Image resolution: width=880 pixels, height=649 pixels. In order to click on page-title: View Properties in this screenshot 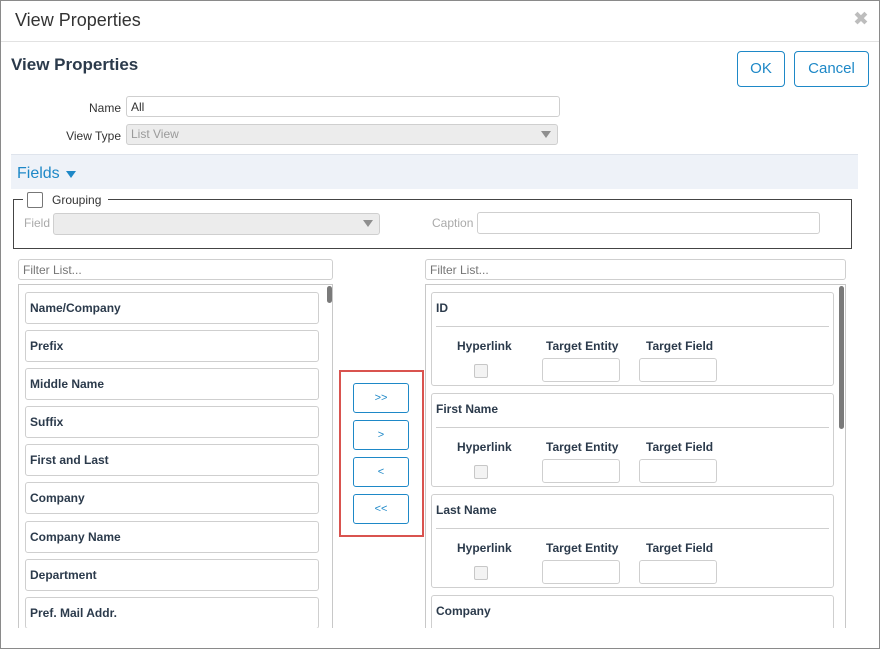, I will do `click(75, 64)`.